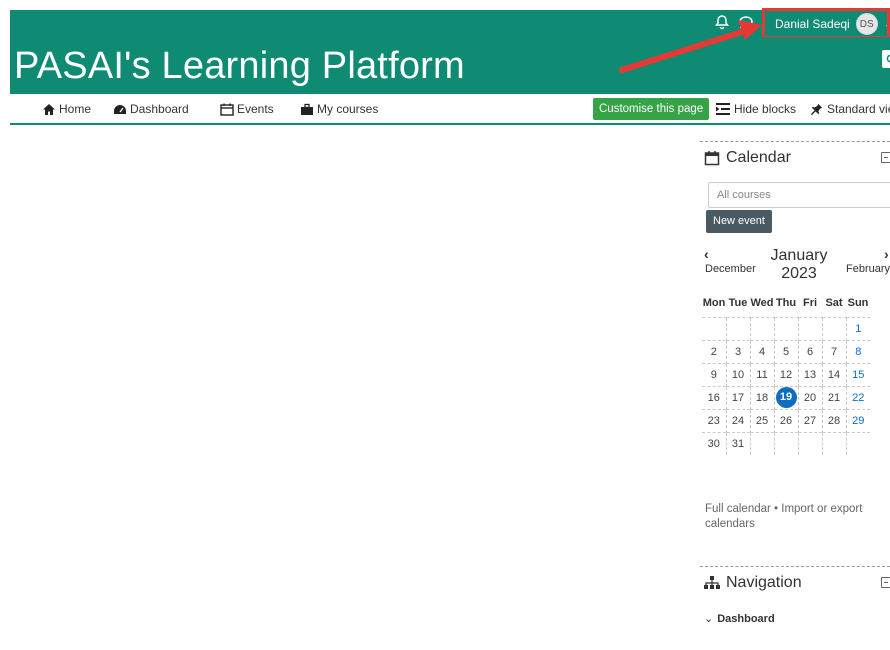  I want to click on calendar-day: 5, so click(785, 351).